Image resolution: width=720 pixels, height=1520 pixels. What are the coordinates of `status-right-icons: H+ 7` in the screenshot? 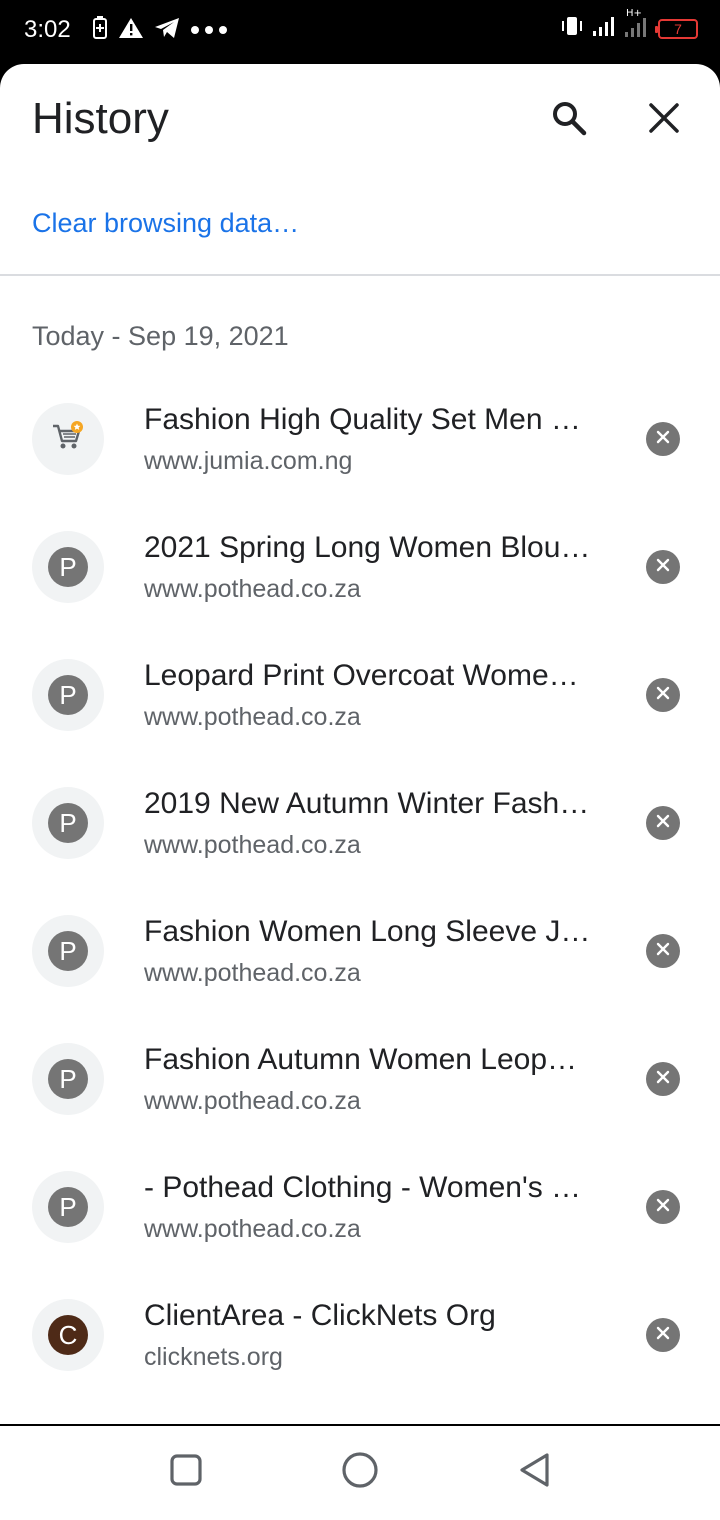 It's located at (629, 25).